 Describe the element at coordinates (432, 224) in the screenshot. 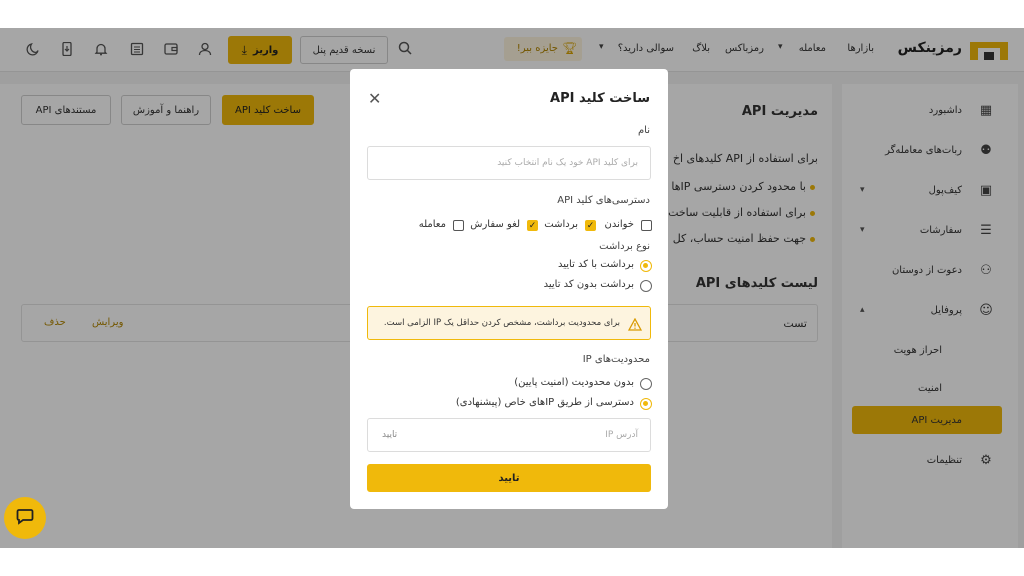

I see `permission-label: معامله` at that location.